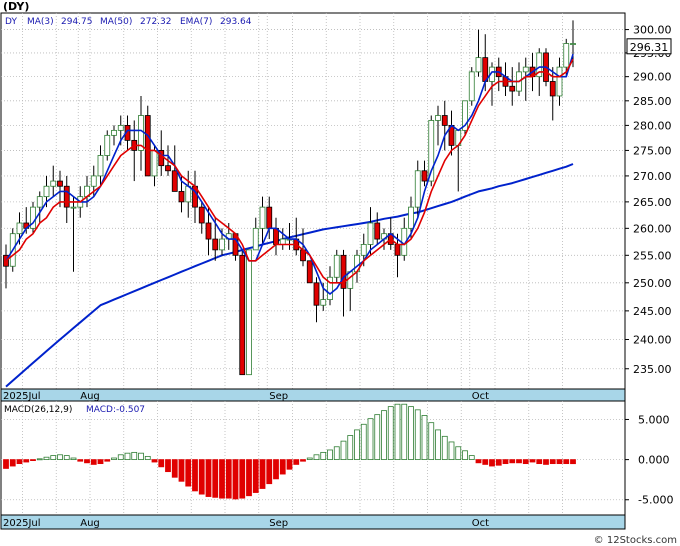  Describe the element at coordinates (654, 419) in the screenshot. I see `macd-y-tick-label: 5.000` at that location.